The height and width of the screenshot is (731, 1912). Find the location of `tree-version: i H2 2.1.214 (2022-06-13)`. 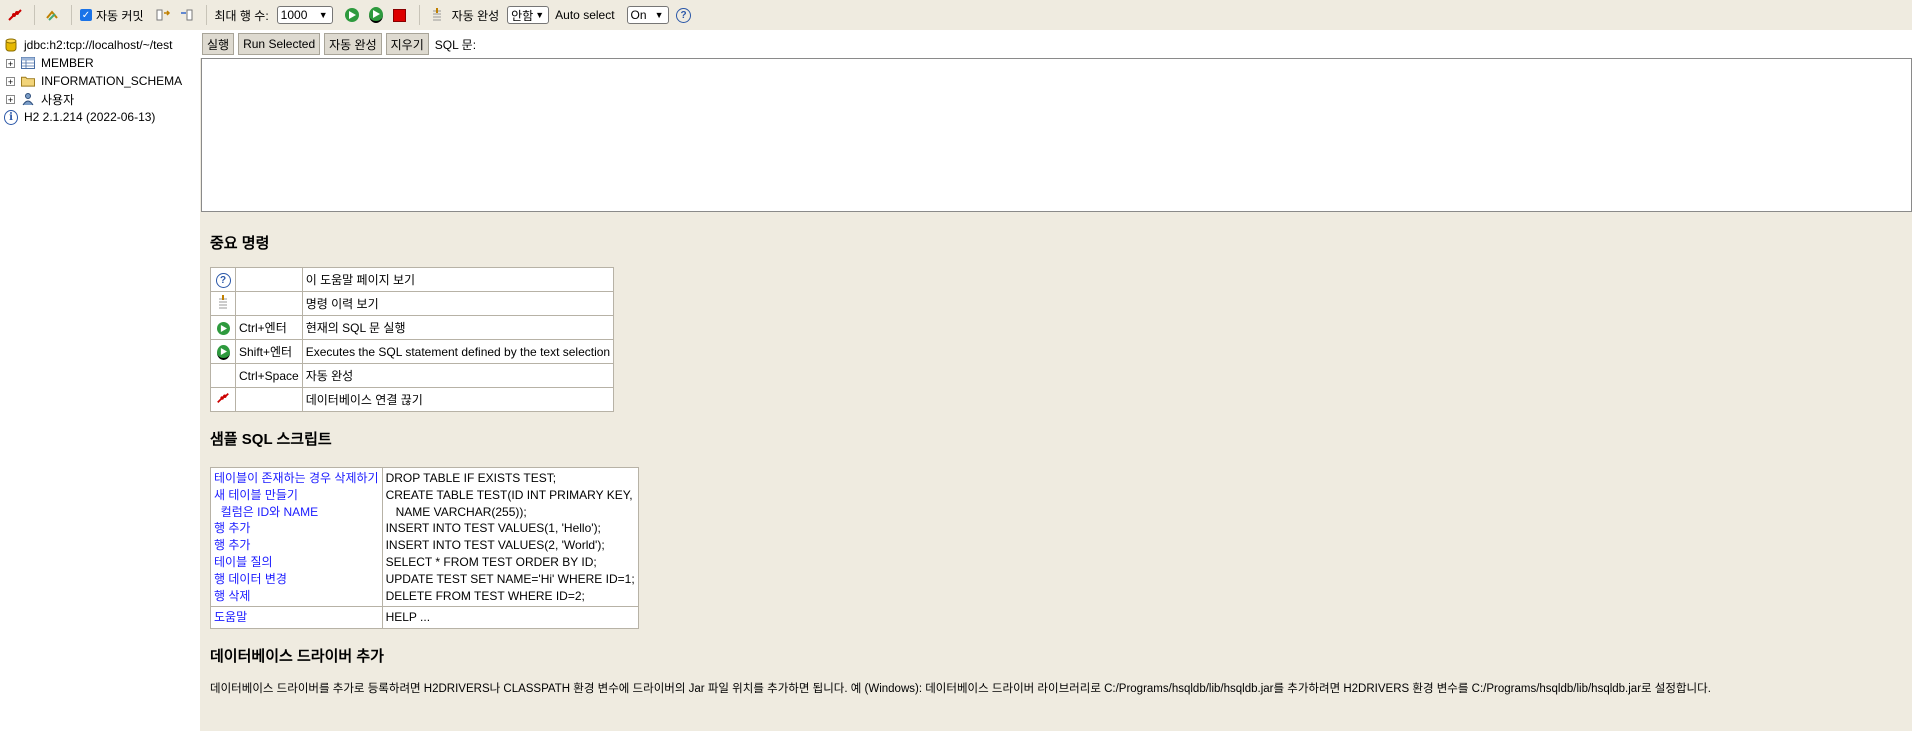

tree-version: i H2 2.1.214 (2022-06-13) is located at coordinates (102, 117).